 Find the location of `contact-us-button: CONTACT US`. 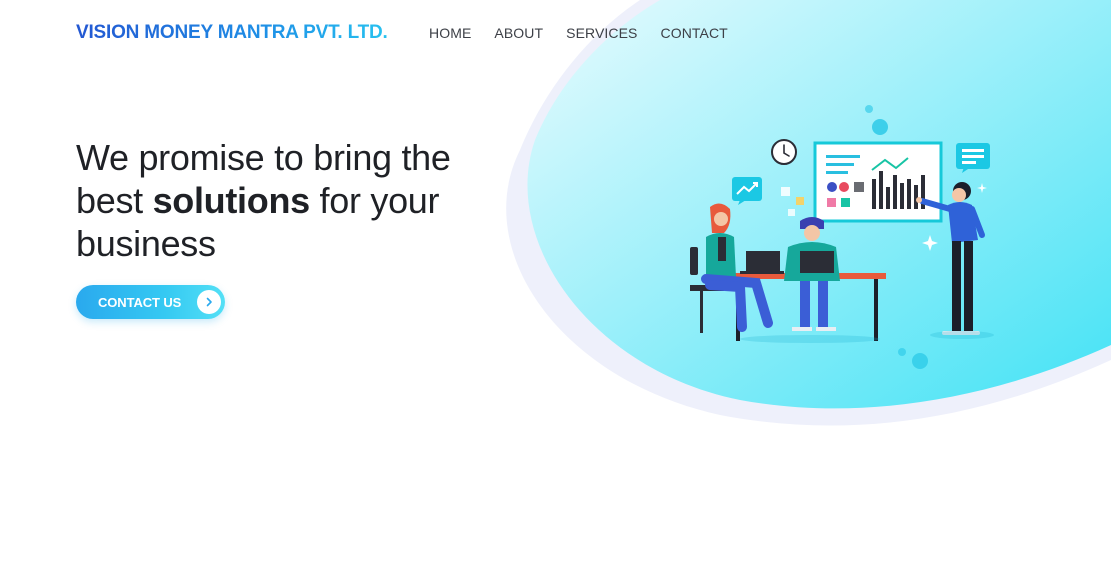

contact-us-button: CONTACT US is located at coordinates (150, 302).